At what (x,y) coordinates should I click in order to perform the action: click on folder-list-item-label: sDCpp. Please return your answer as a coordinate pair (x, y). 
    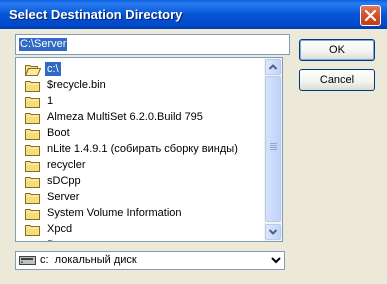
    Looking at the image, I should click on (64, 181).